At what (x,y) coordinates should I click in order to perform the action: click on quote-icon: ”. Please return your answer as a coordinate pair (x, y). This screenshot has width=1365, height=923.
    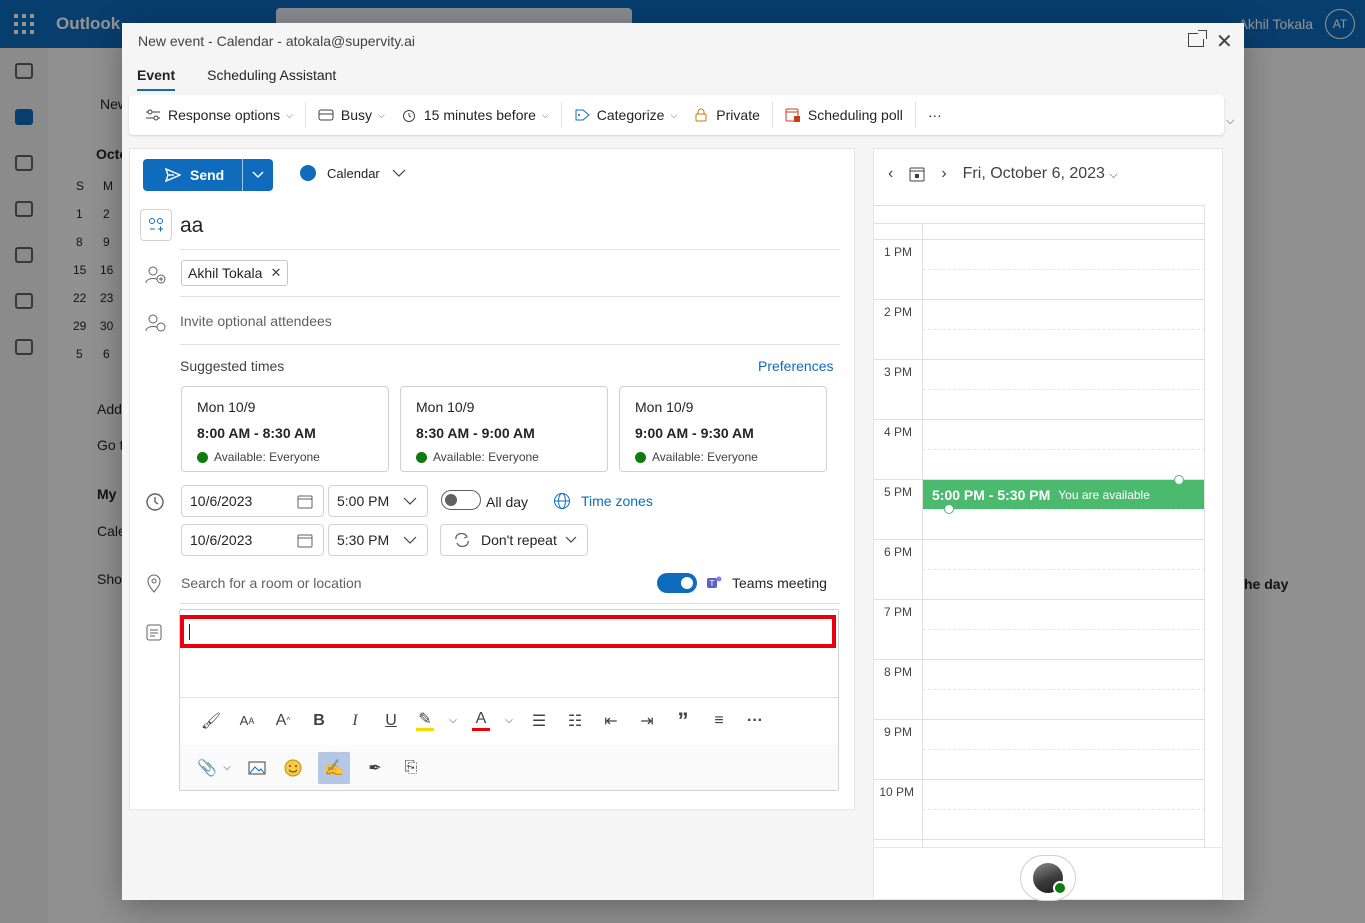
    Looking at the image, I should click on (683, 720).